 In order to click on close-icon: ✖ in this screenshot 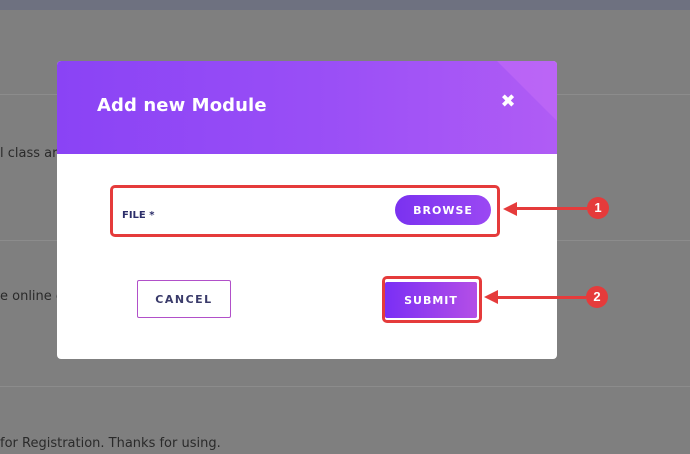, I will do `click(508, 102)`.